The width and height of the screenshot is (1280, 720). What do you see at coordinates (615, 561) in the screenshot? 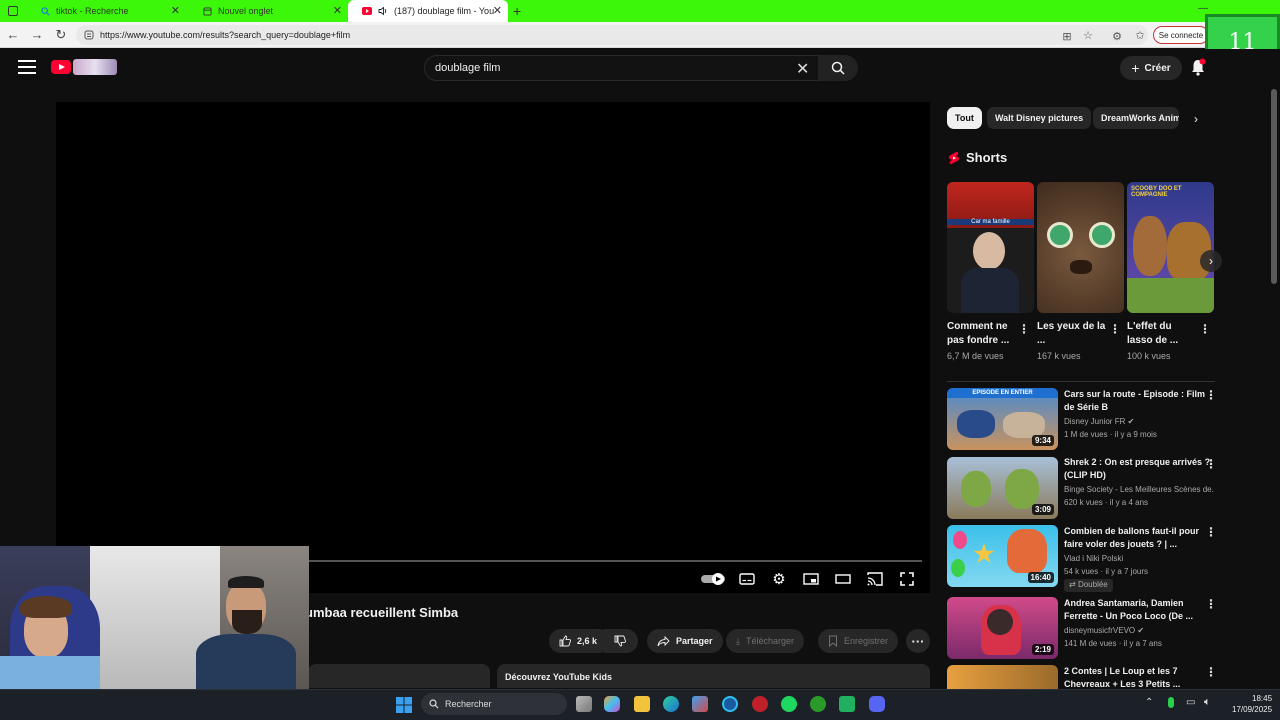
I see `video-progress-bar` at bounding box center [615, 561].